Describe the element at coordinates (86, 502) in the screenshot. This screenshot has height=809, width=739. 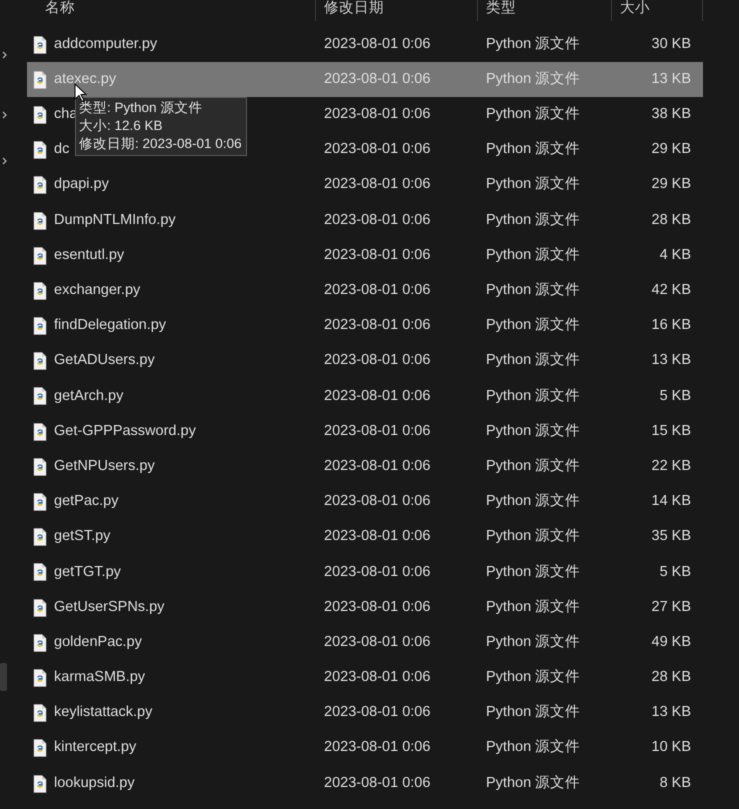
I see `file-name: getPac.py` at that location.